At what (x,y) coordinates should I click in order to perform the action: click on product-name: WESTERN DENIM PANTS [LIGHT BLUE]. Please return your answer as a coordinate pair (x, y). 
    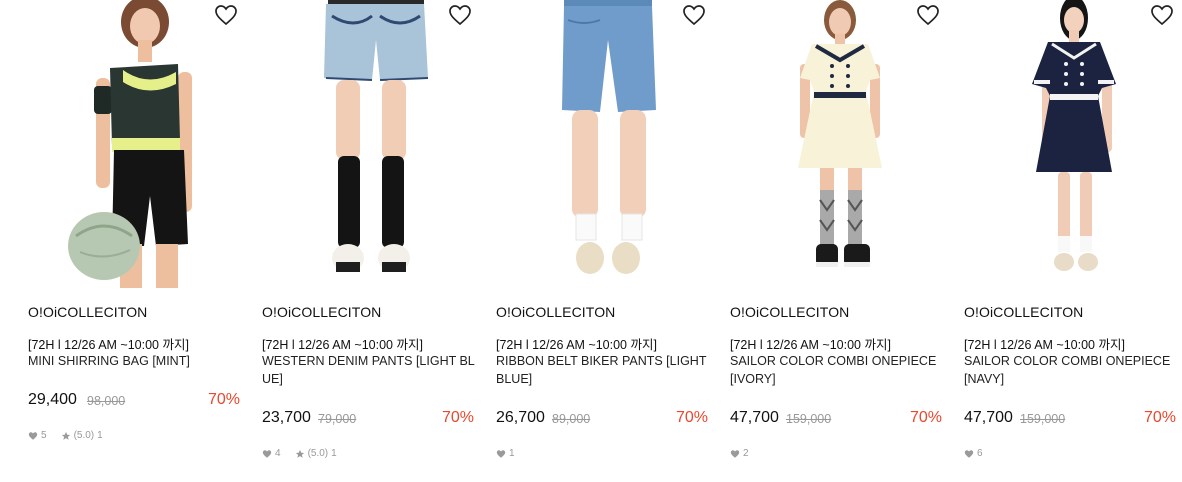
    Looking at the image, I should click on (369, 370).